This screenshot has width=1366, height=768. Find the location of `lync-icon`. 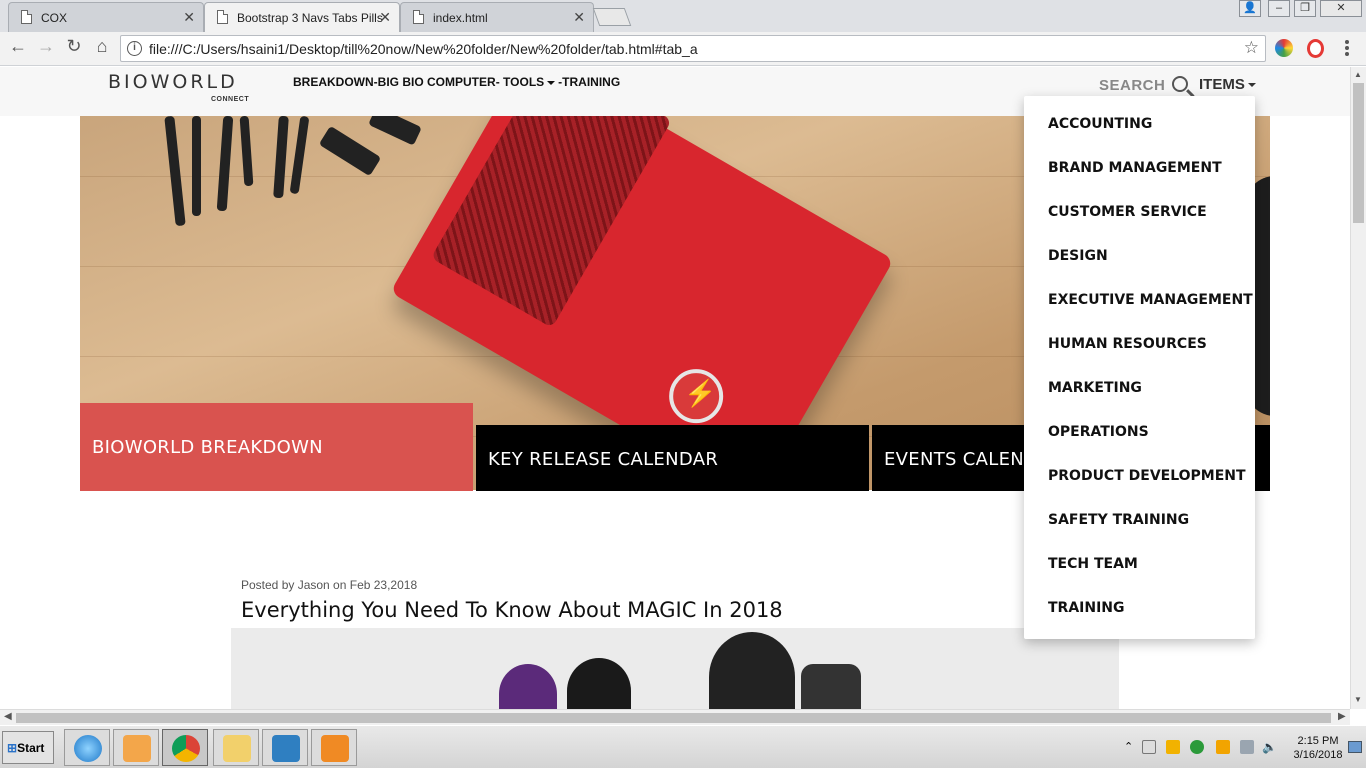

lync-icon is located at coordinates (285, 747).